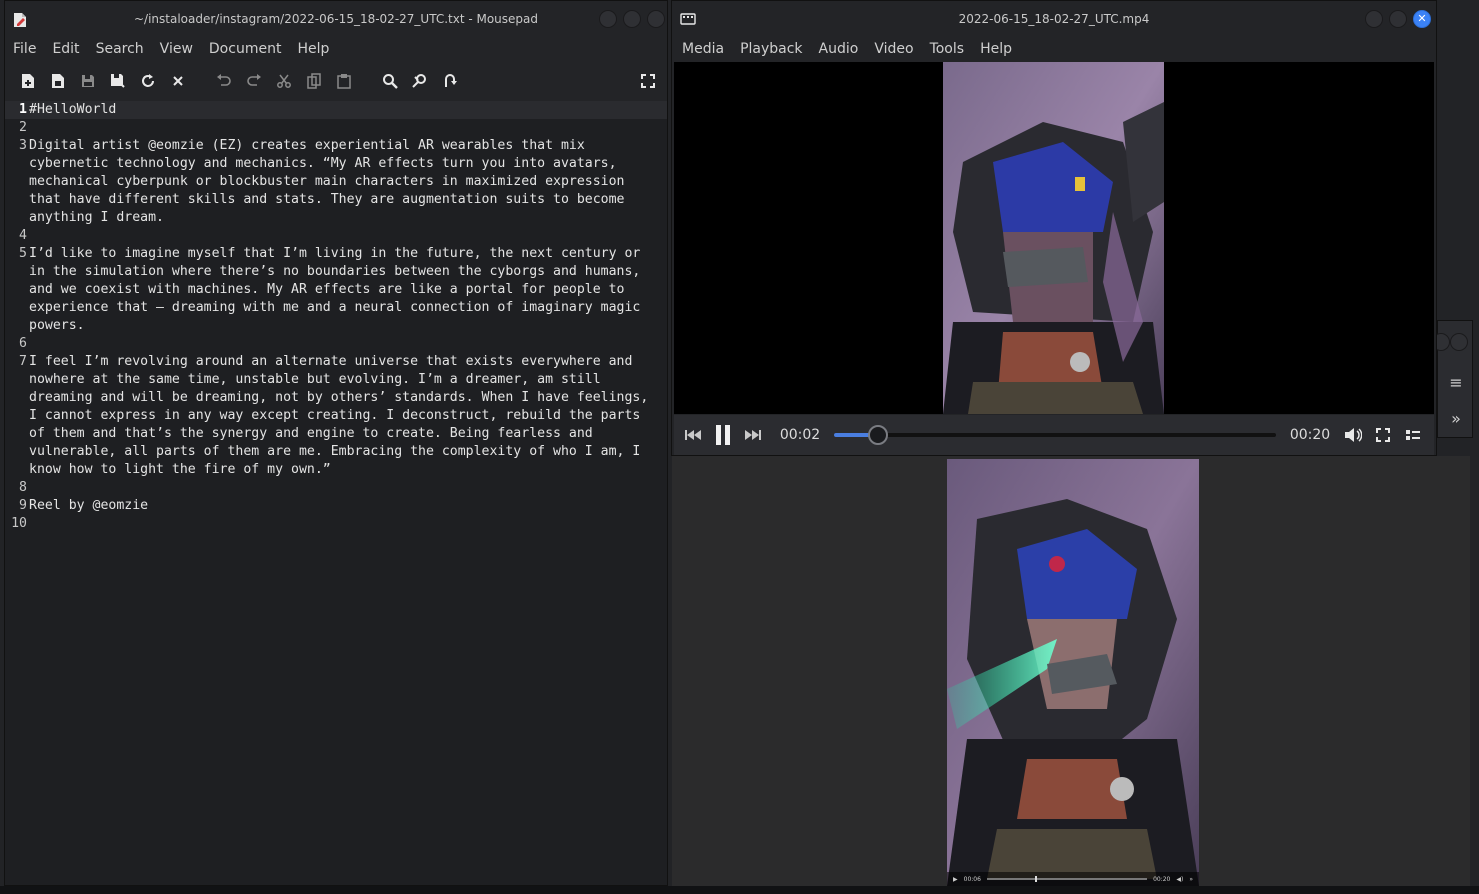  I want to click on editor-line: 9 Reel by @eomzie, so click(336, 506).